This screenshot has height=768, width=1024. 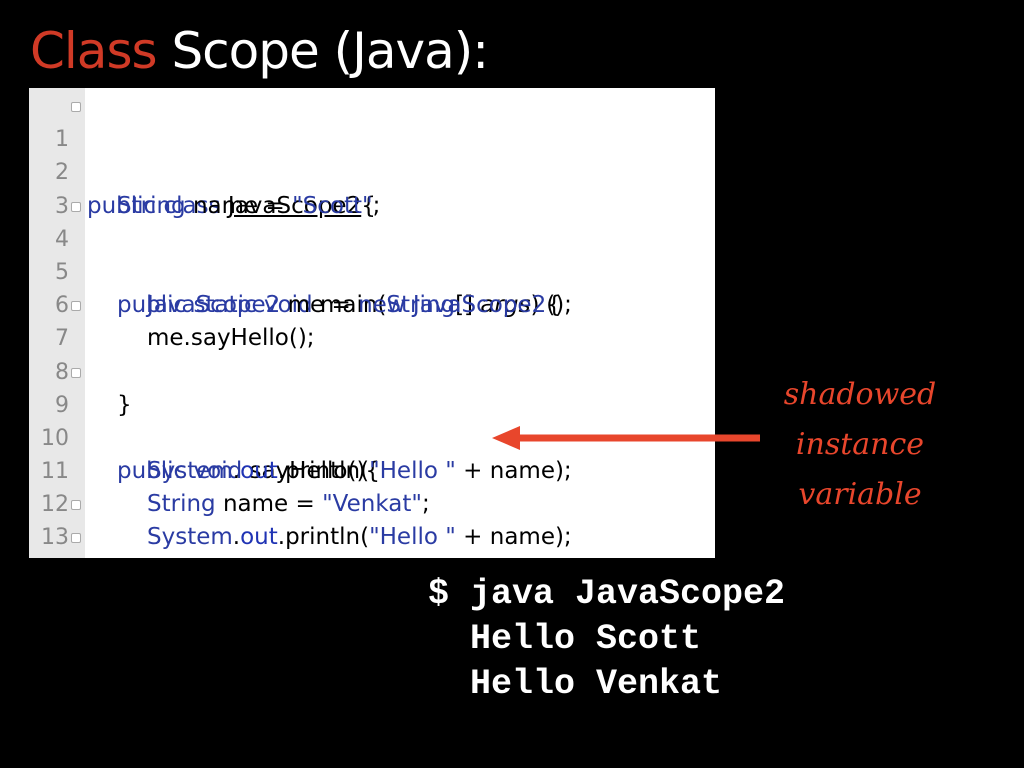 I want to click on code-line-7: 7 }, so click(x=372, y=353).